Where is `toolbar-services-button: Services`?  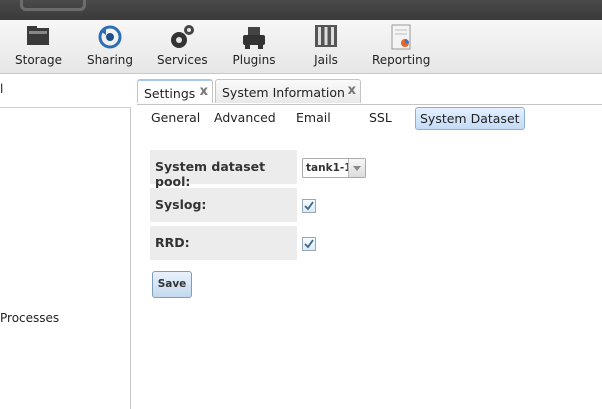 toolbar-services-button: Services is located at coordinates (182, 45).